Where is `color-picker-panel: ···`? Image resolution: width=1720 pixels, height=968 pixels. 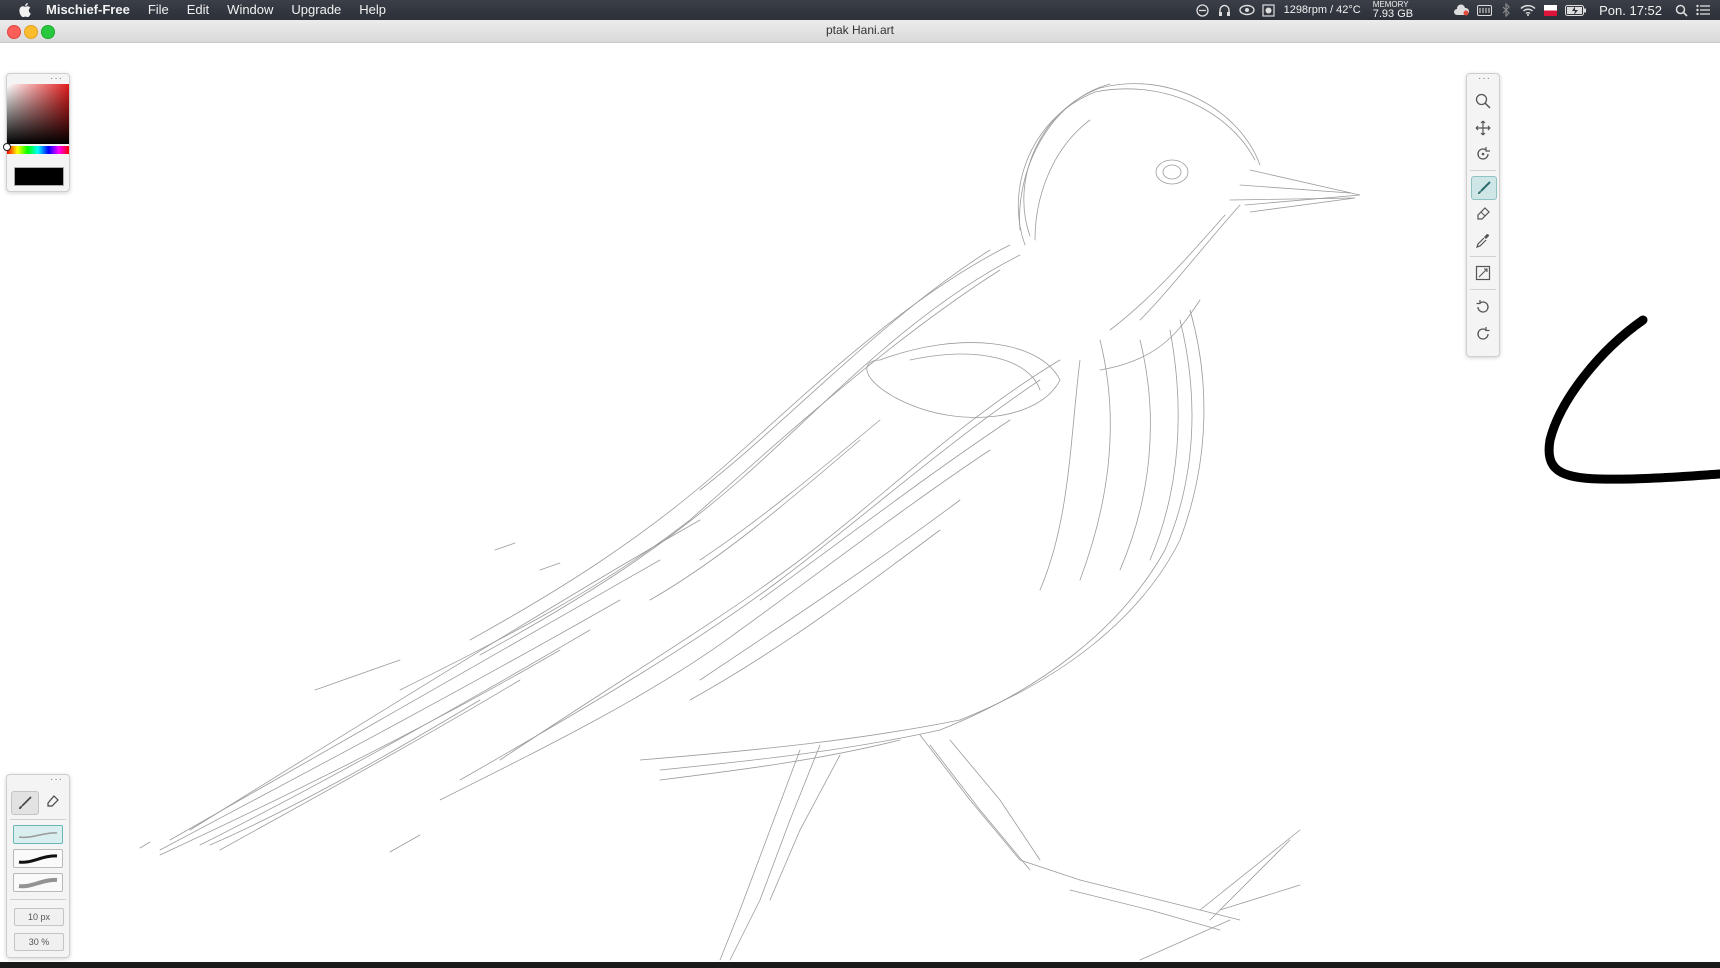
color-picker-panel: ··· is located at coordinates (36, 132).